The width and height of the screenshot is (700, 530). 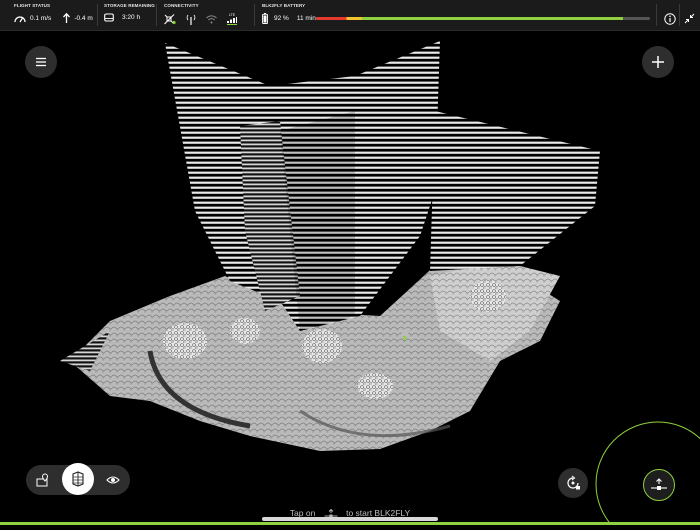 I want to click on storage-title: STORAGE REMAINING, so click(x=129, y=5).